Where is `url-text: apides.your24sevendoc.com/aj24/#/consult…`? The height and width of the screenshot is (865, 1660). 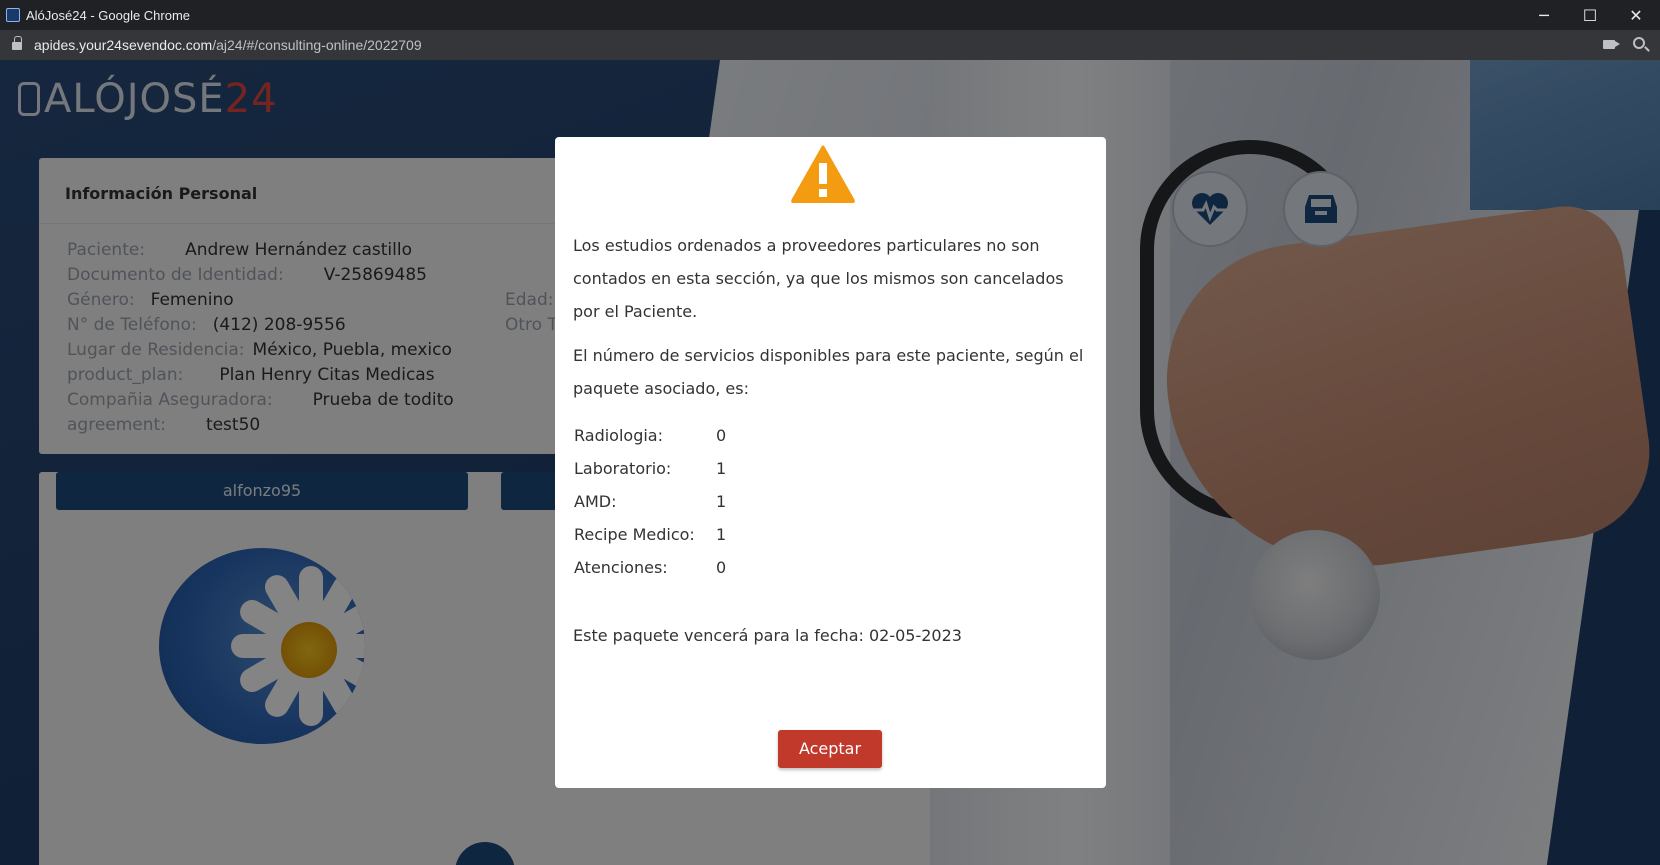
url-text: apides.your24sevendoc.com/aj24/#/consult… is located at coordinates (228, 45).